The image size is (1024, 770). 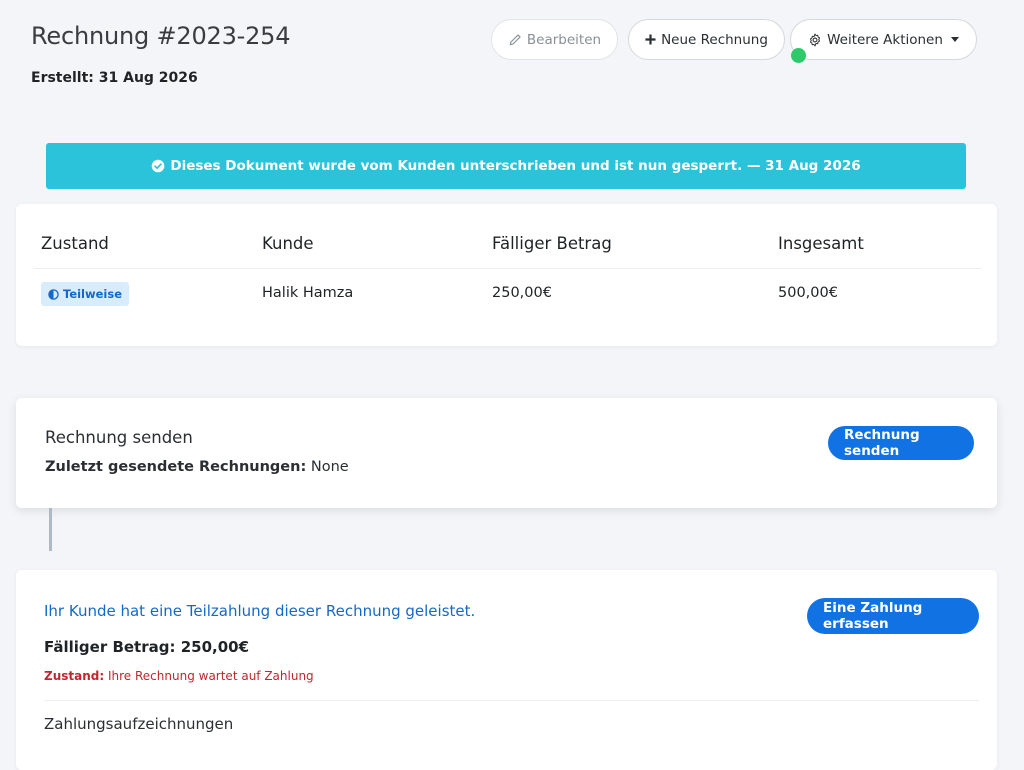 What do you see at coordinates (74, 676) in the screenshot?
I see `payment-state-label: Zustand:` at bounding box center [74, 676].